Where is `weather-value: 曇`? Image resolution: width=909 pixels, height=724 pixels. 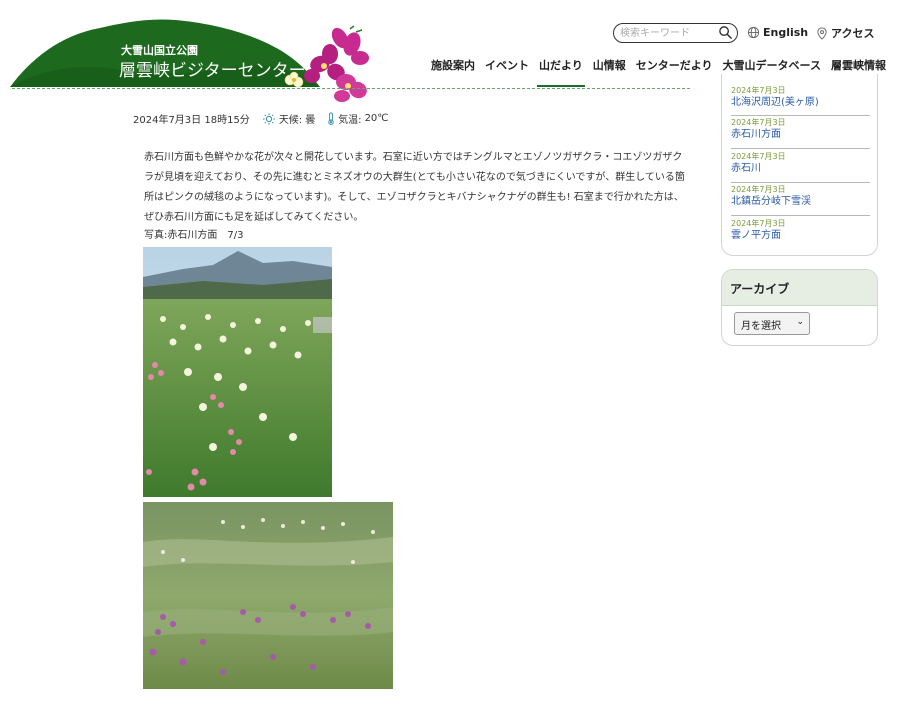
weather-value: 曇 is located at coordinates (310, 120).